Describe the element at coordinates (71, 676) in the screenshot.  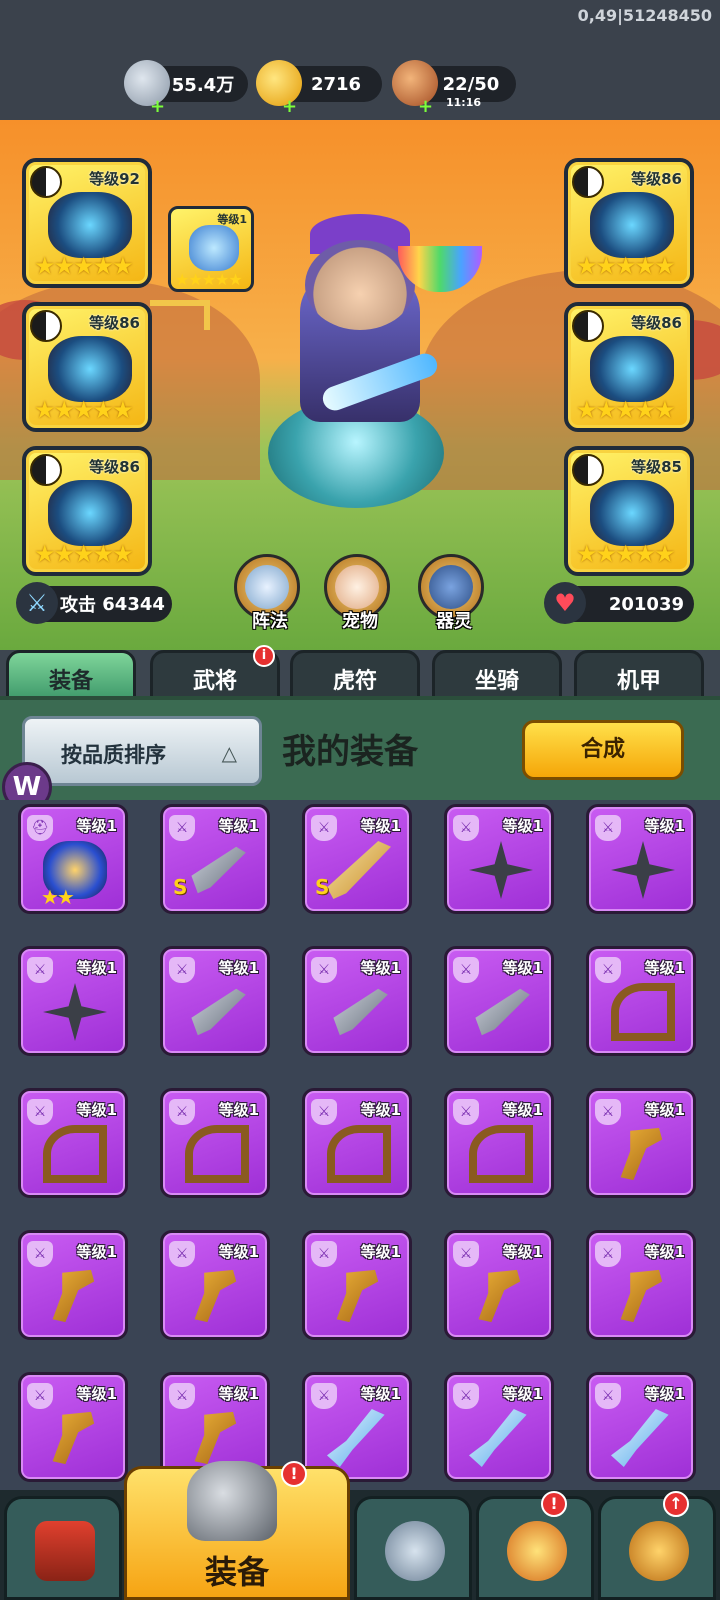
I see `tab-equipment: 装备` at that location.